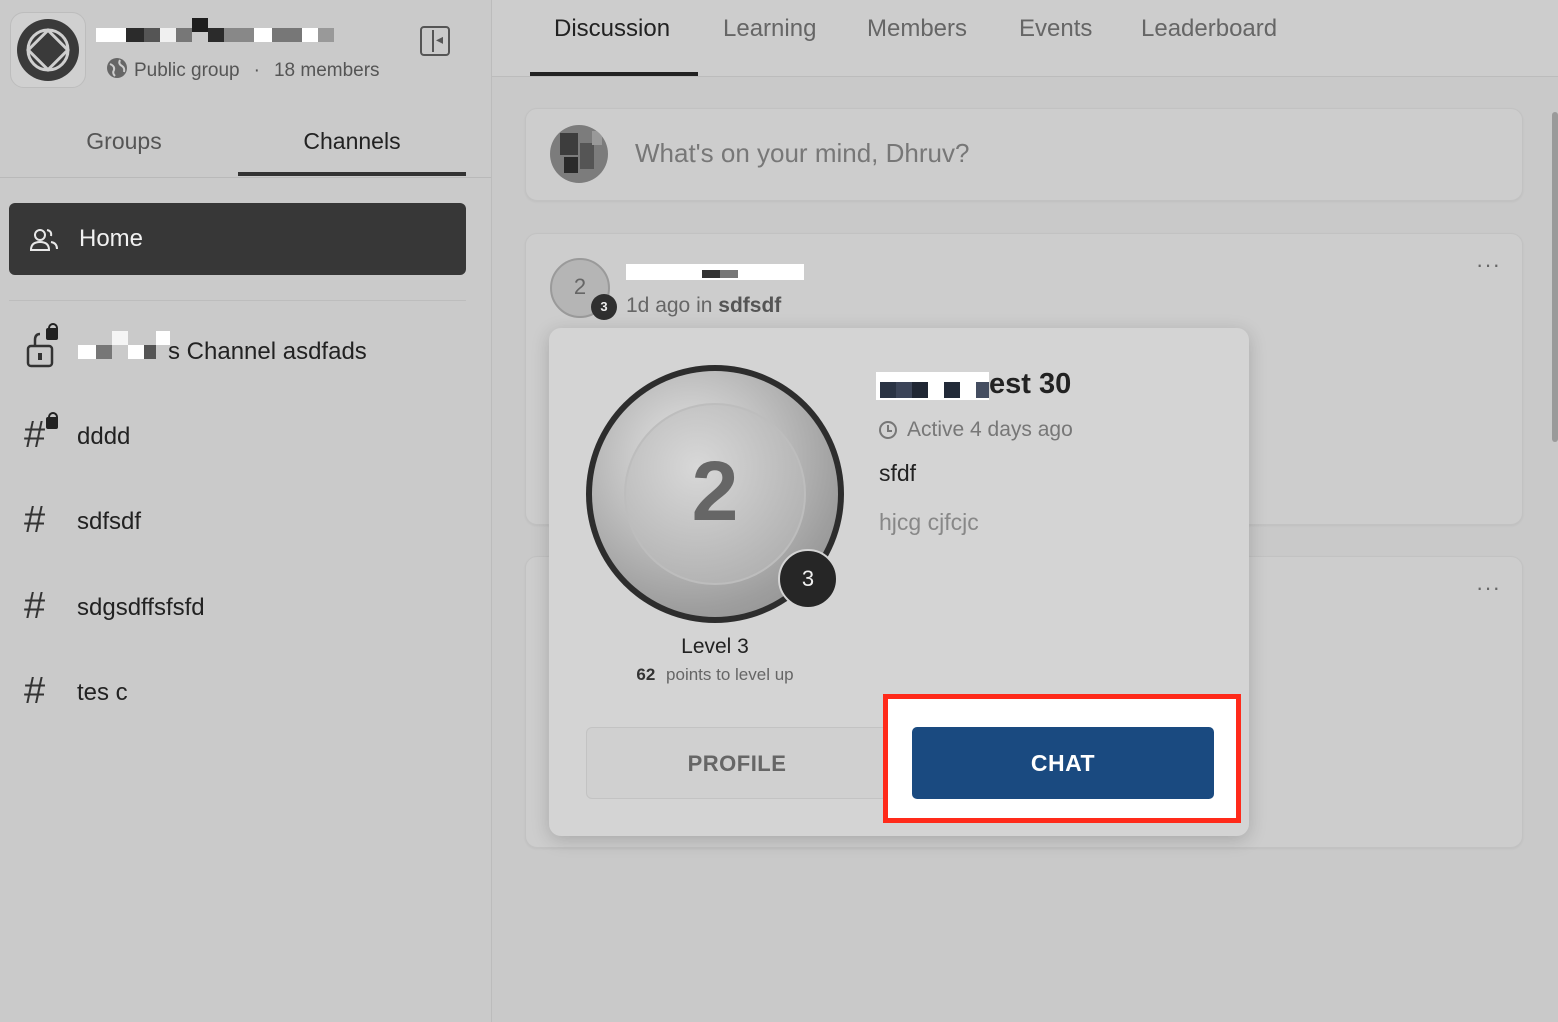  I want to click on channel-name-redacted, so click(124, 346).